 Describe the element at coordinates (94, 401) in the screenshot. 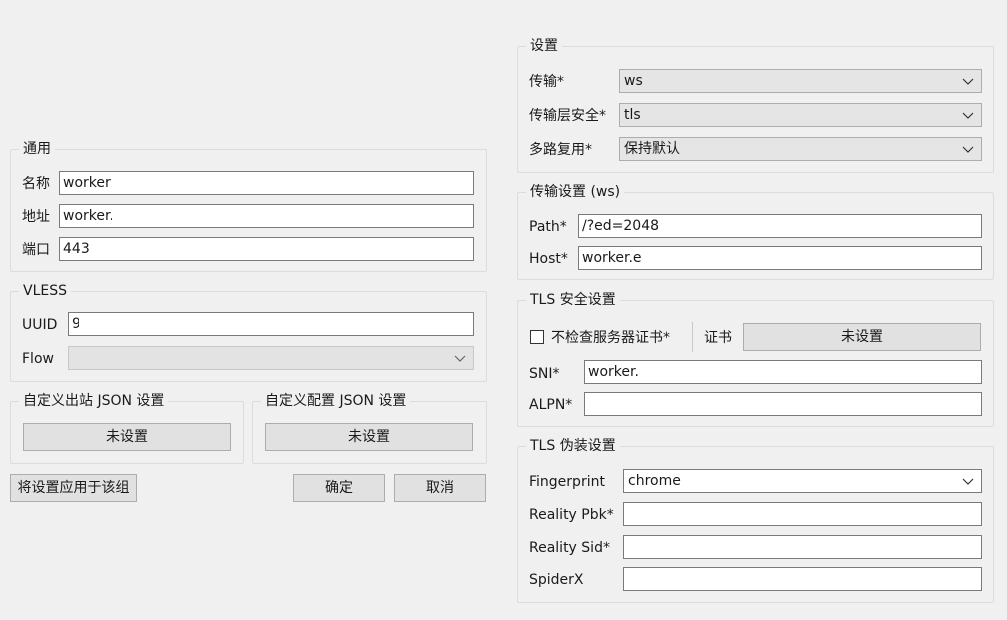

I see `custom-outbound-title: 自定义出站 JSON 设置` at that location.